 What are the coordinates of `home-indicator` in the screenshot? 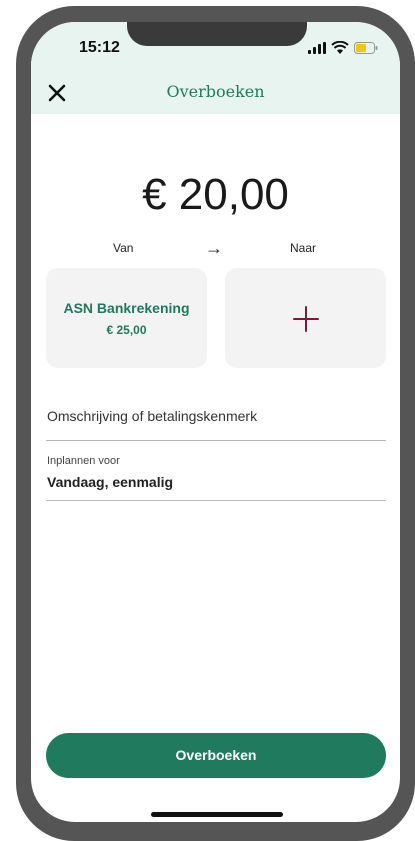 It's located at (217, 814).